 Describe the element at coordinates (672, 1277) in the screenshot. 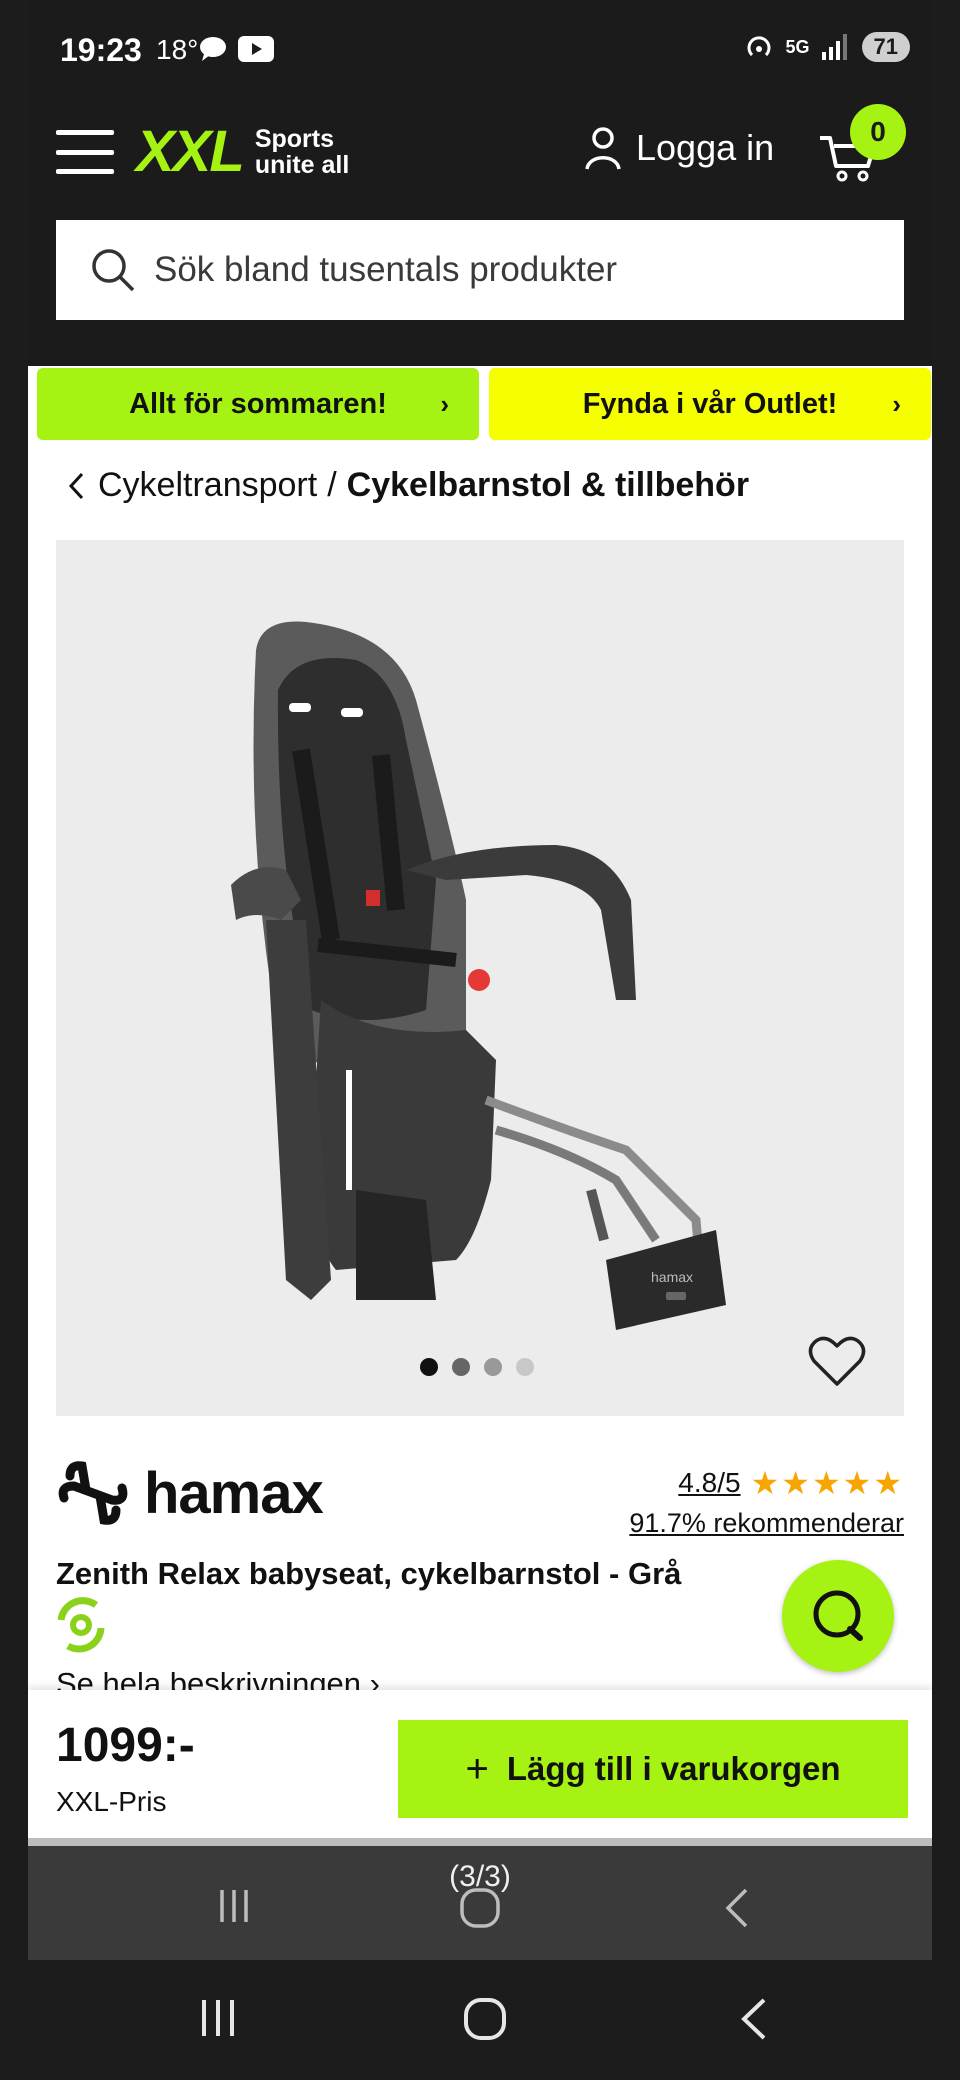

I see `product-image-brand-text: hamax` at that location.